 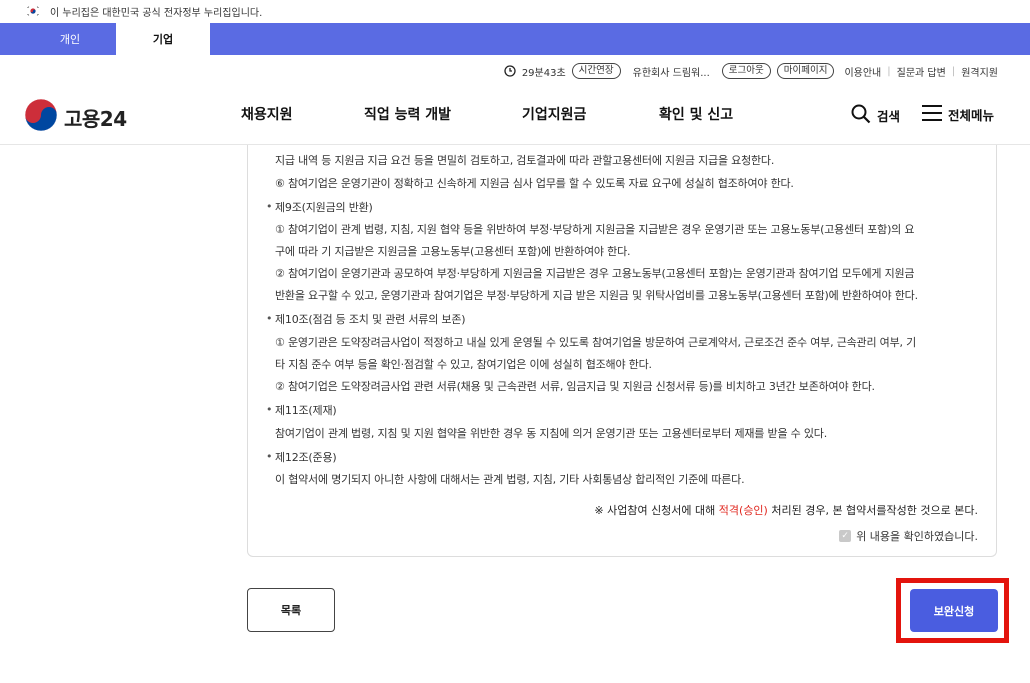 What do you see at coordinates (596, 71) in the screenshot?
I see `extend-session-button: 시간연장` at bounding box center [596, 71].